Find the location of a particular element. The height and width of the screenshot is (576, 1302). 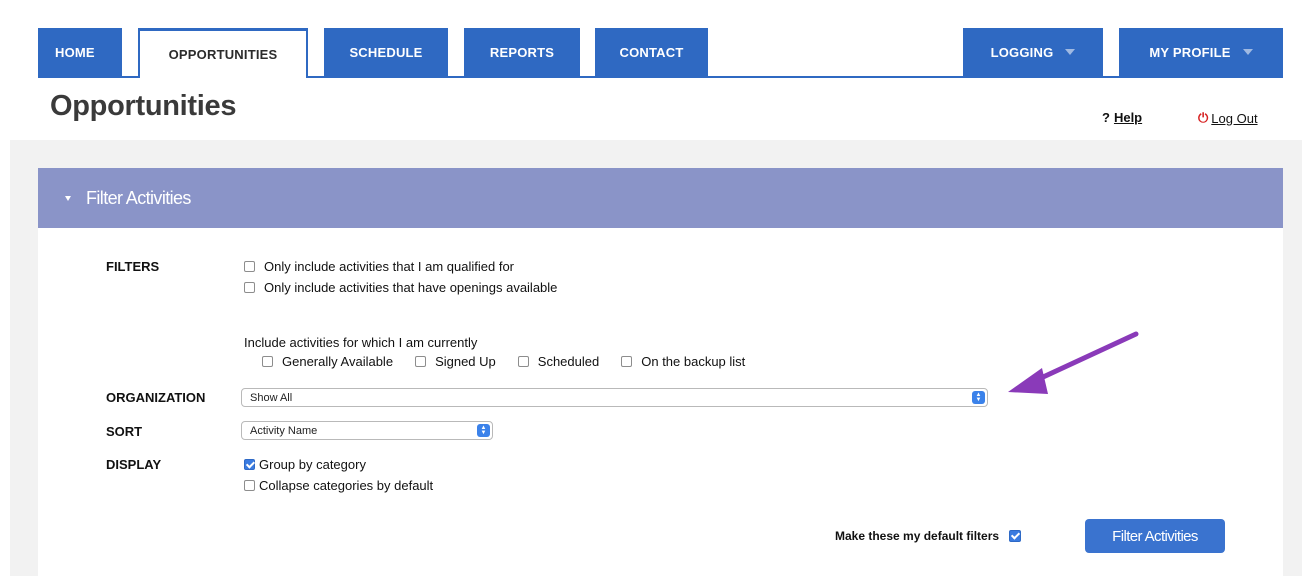

filters-label: FILTERS is located at coordinates (133, 266).